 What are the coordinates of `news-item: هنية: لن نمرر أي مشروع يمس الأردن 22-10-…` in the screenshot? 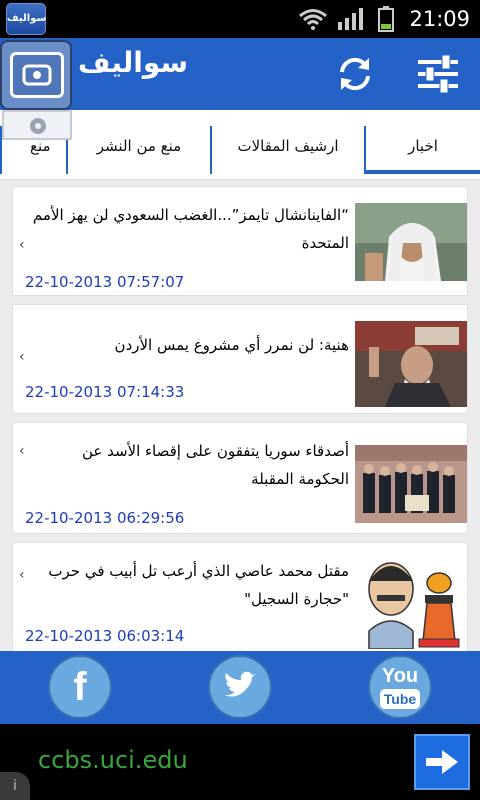 It's located at (240, 359).